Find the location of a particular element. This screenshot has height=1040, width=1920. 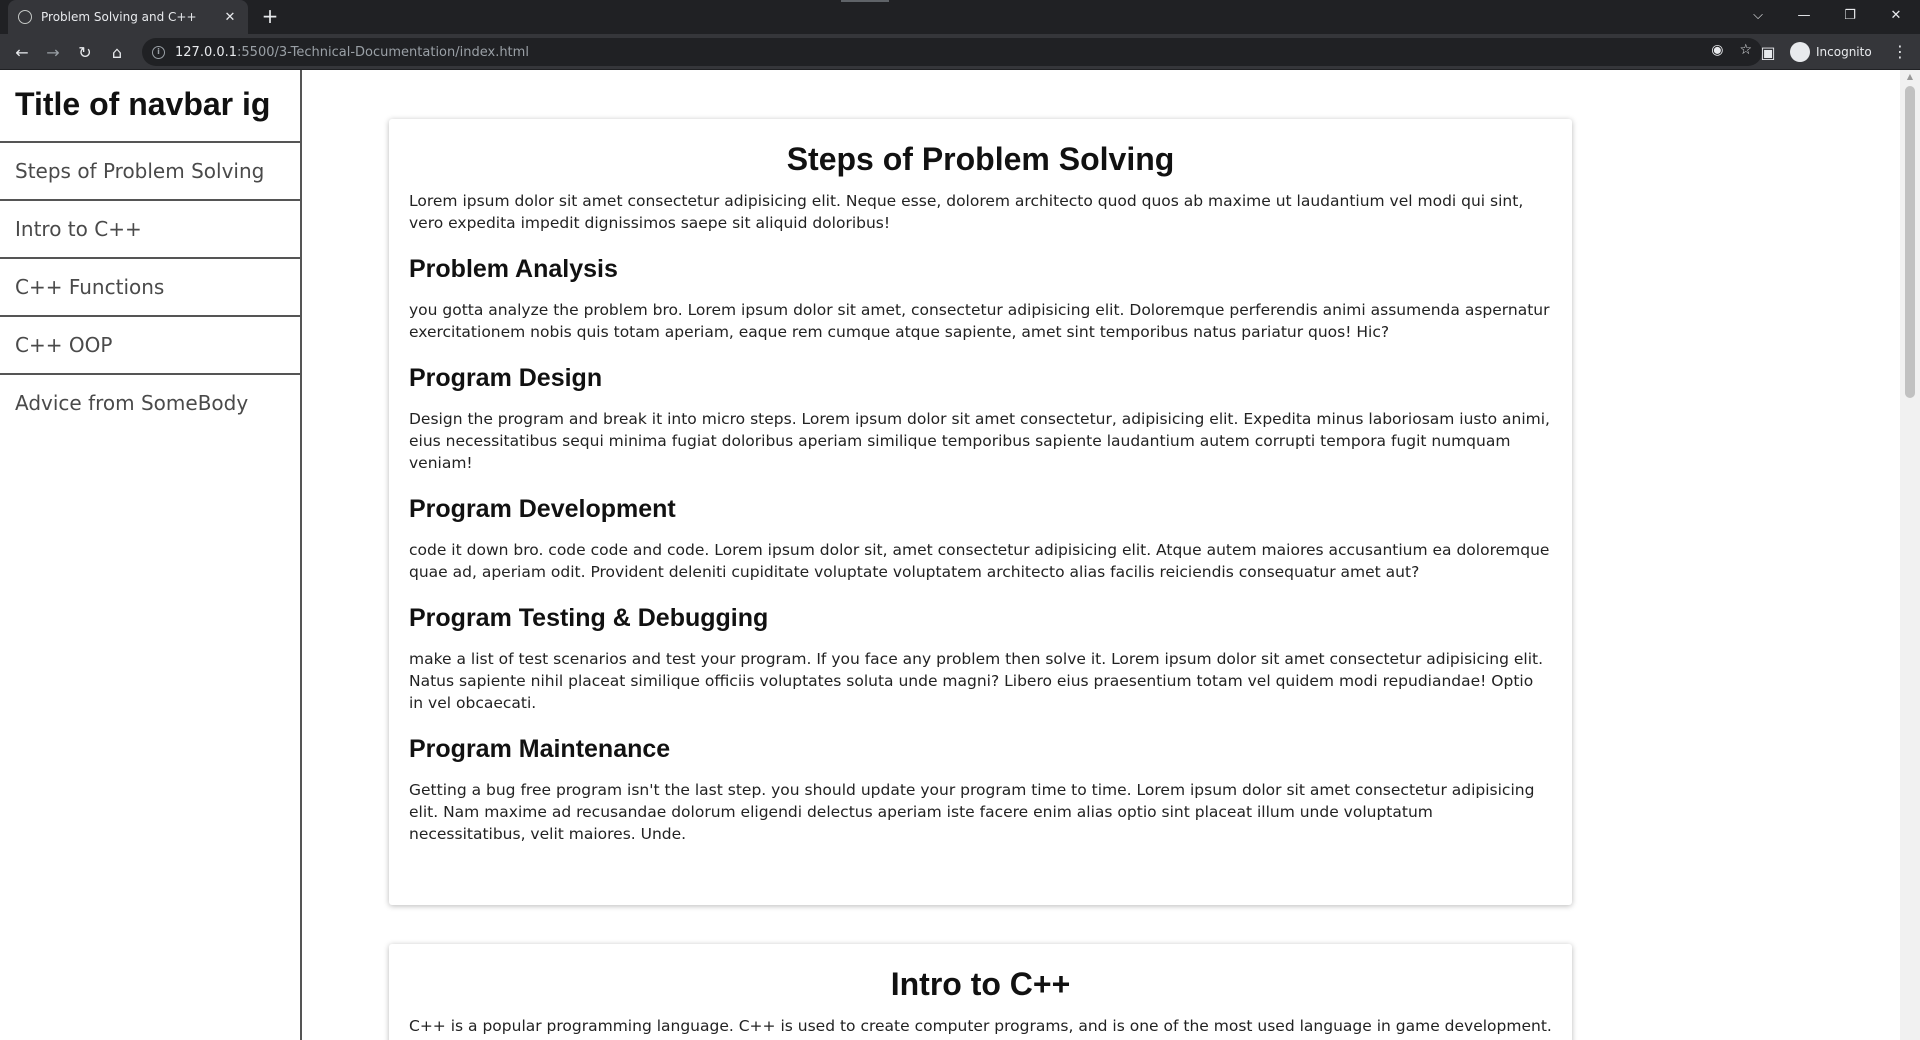

scroll-up-icon: ▲ is located at coordinates (1910, 77).